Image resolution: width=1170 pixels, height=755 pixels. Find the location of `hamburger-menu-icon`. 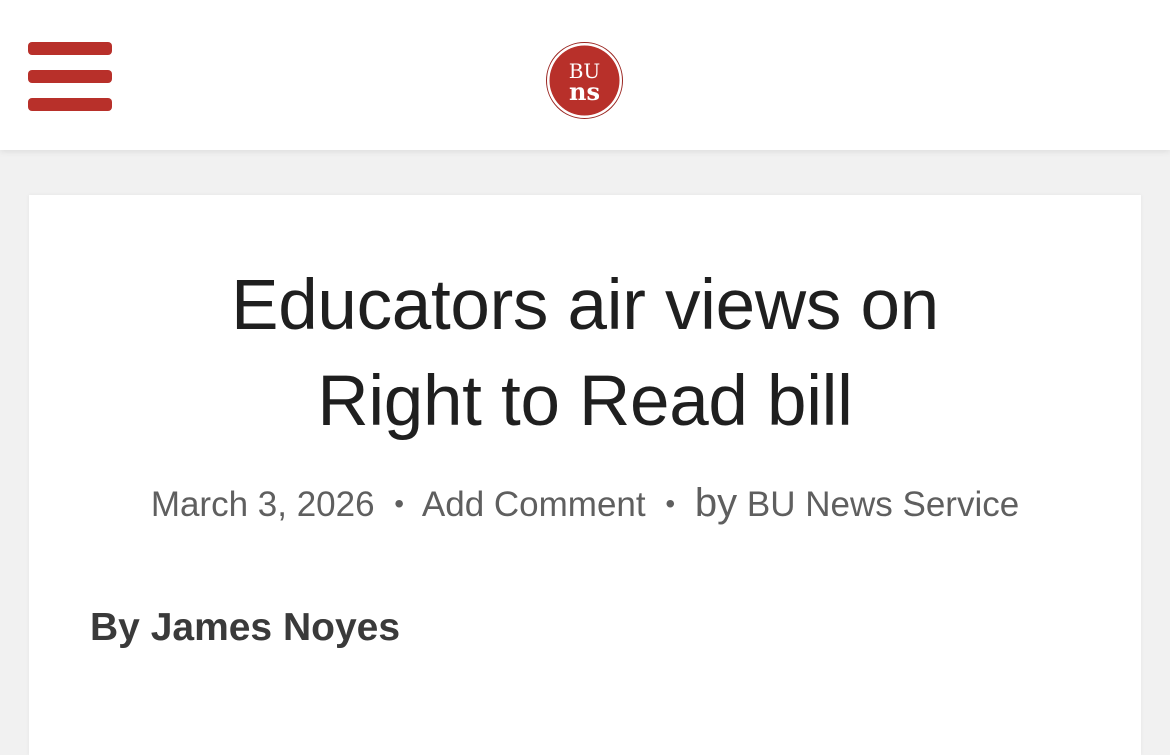

hamburger-menu-icon is located at coordinates (70, 77).